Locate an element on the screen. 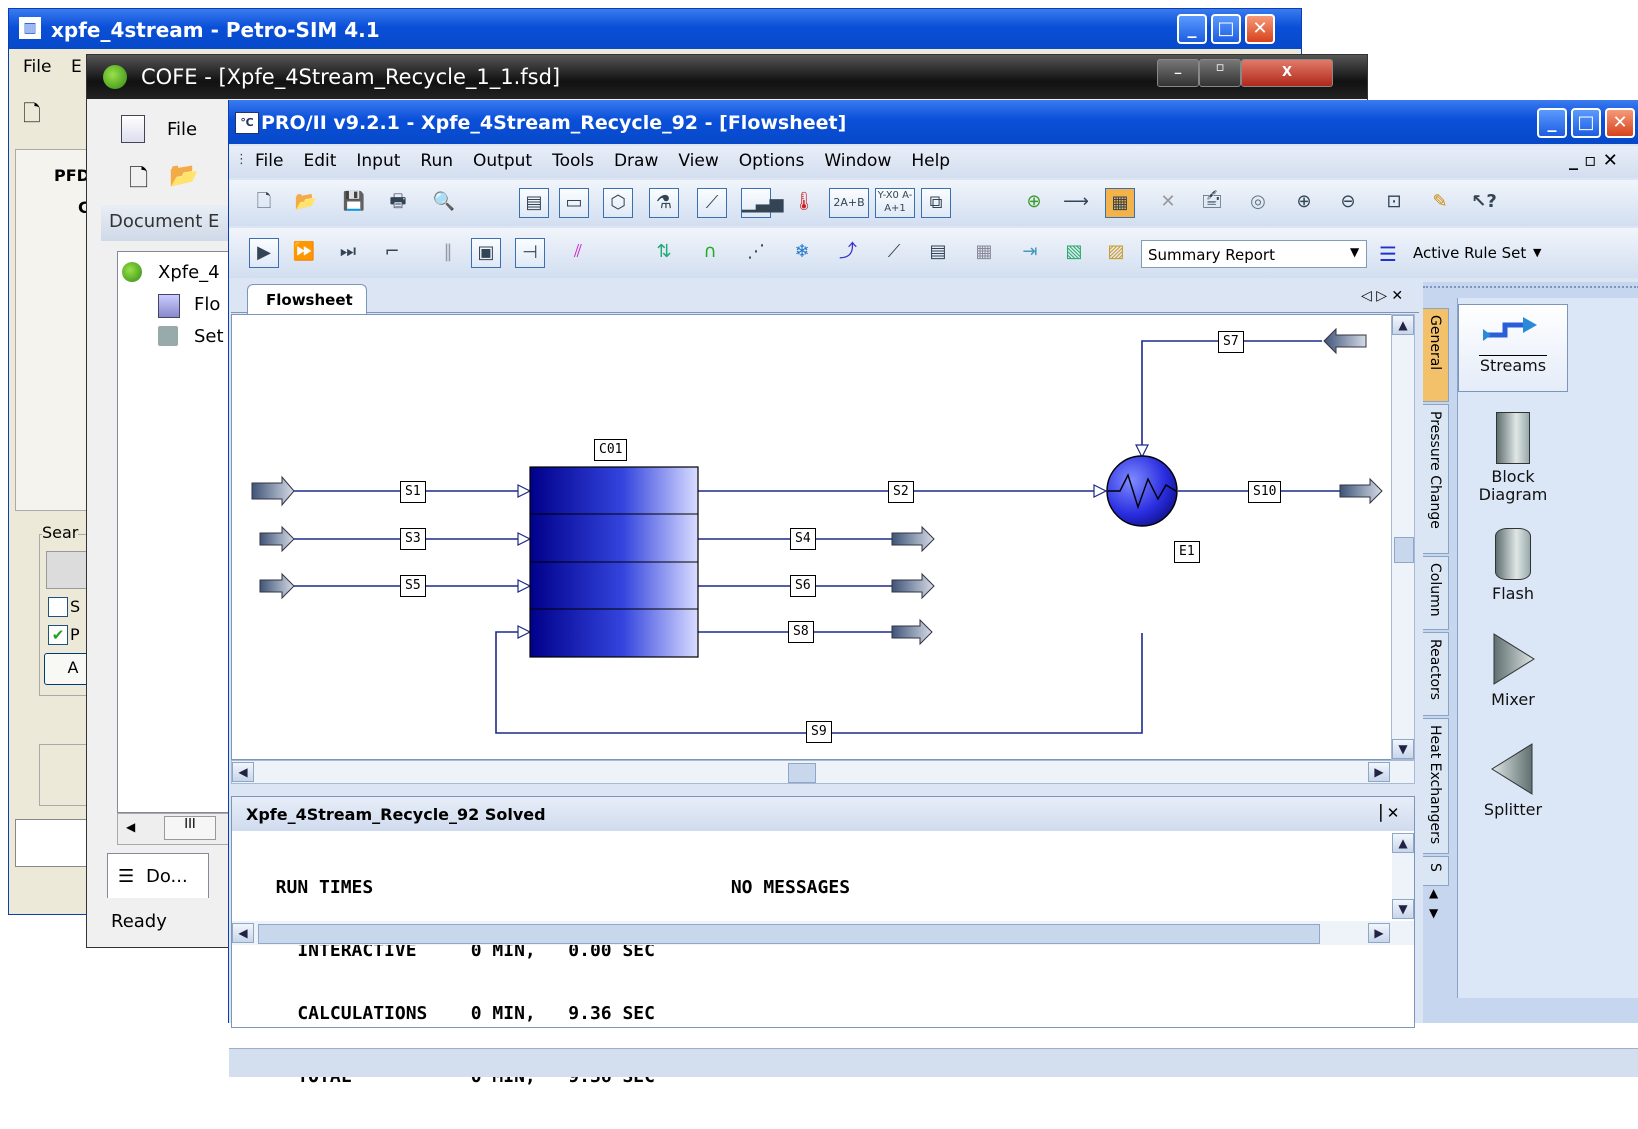 The width and height of the screenshot is (1638, 1129). insert-unit-icon: ⊕ is located at coordinates (1034, 203).